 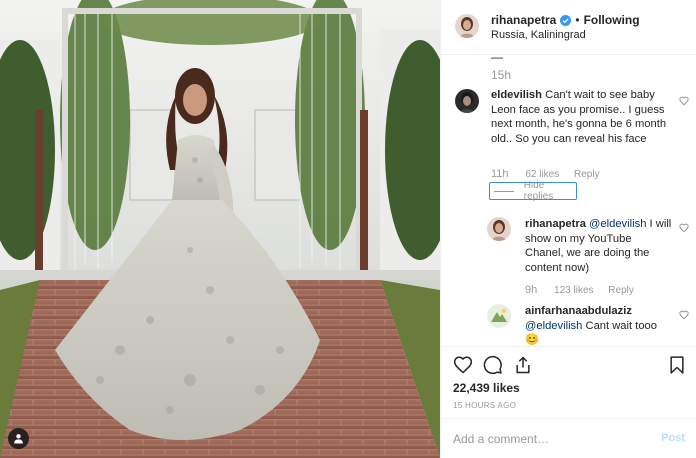 I want to click on user-tags-button, so click(x=18, y=438).